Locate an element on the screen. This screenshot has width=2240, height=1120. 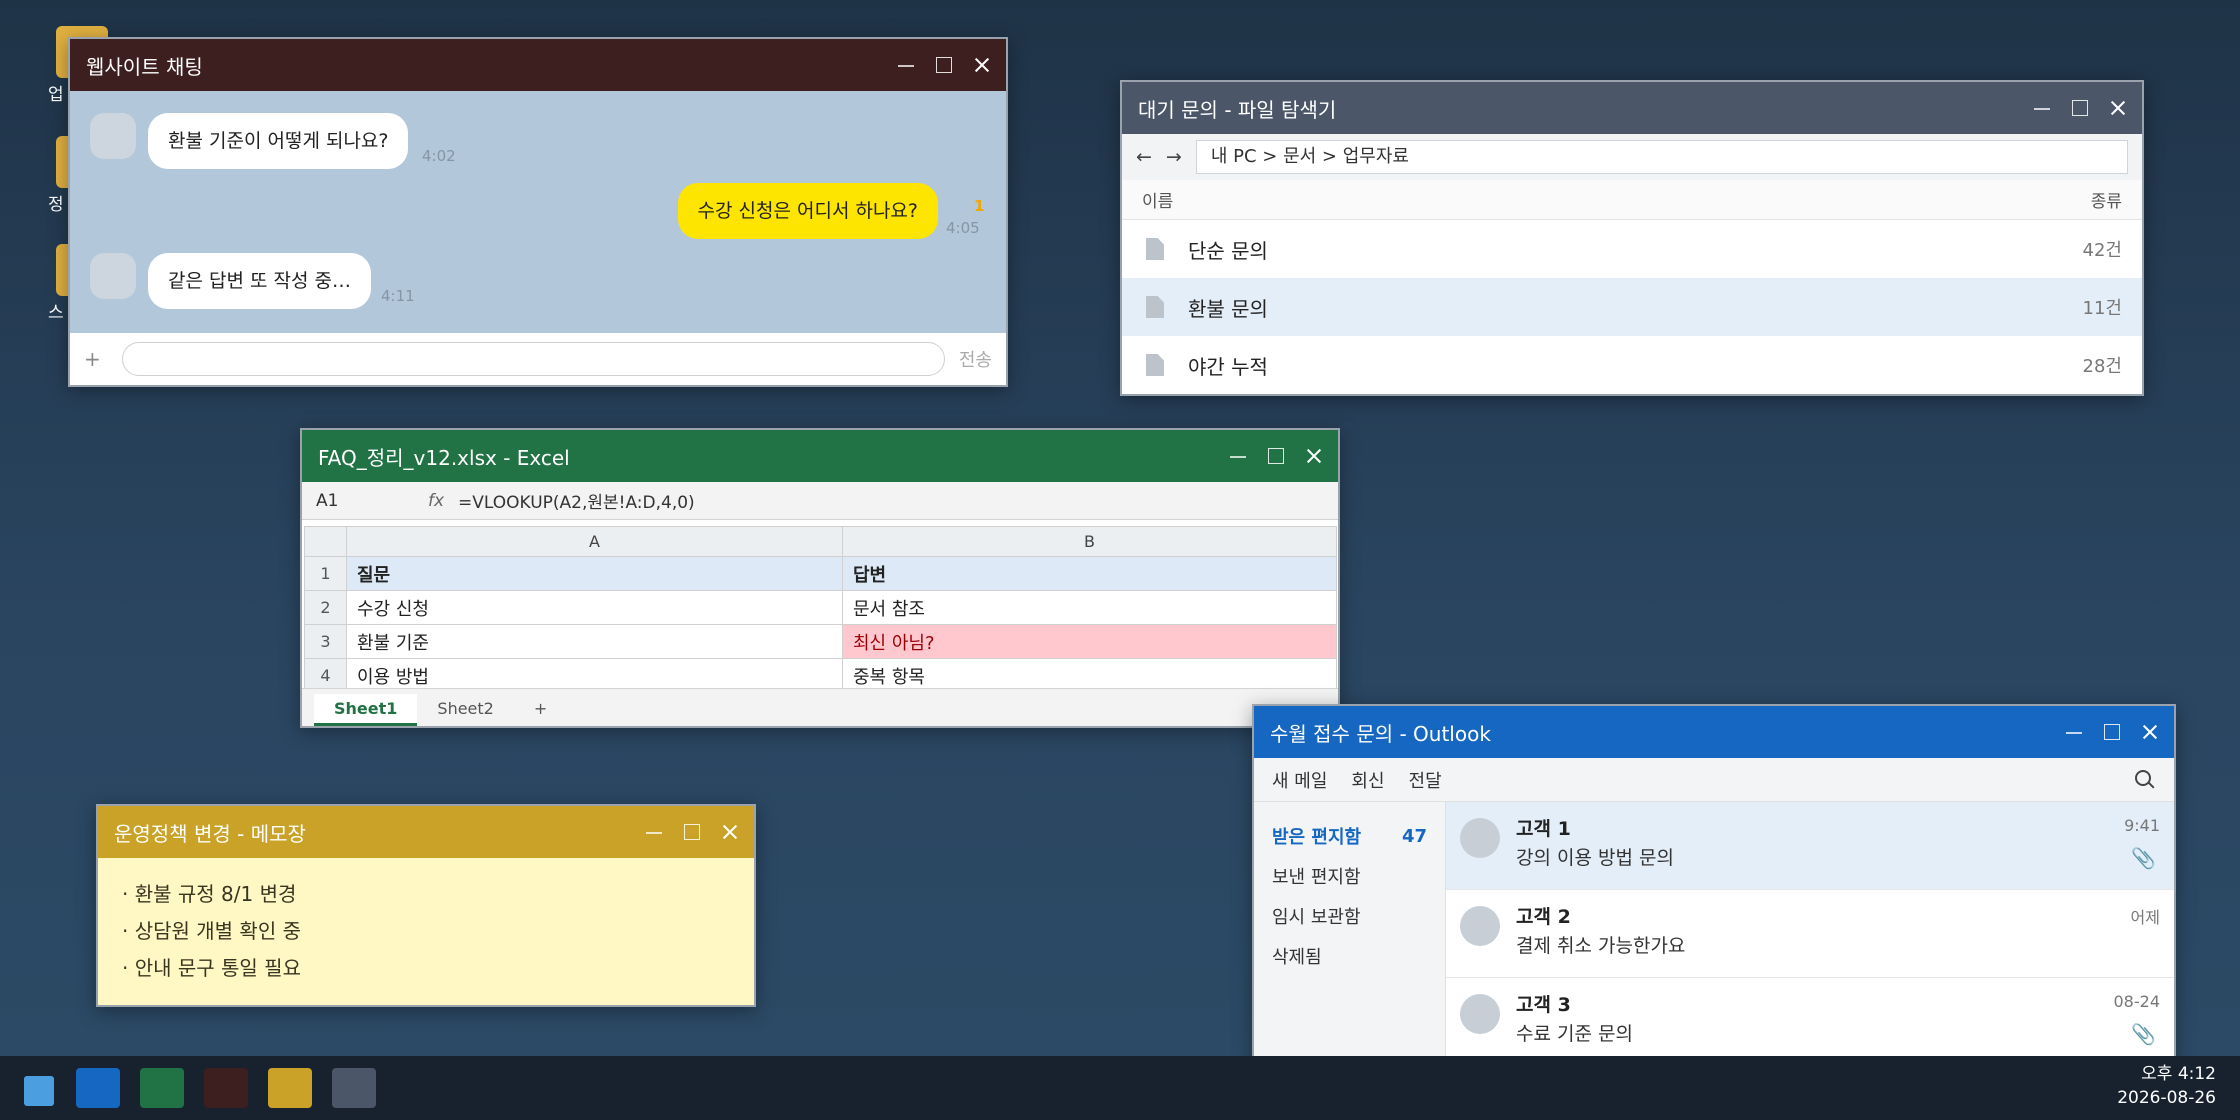
taskbar-app-explorer is located at coordinates (354, 1088).